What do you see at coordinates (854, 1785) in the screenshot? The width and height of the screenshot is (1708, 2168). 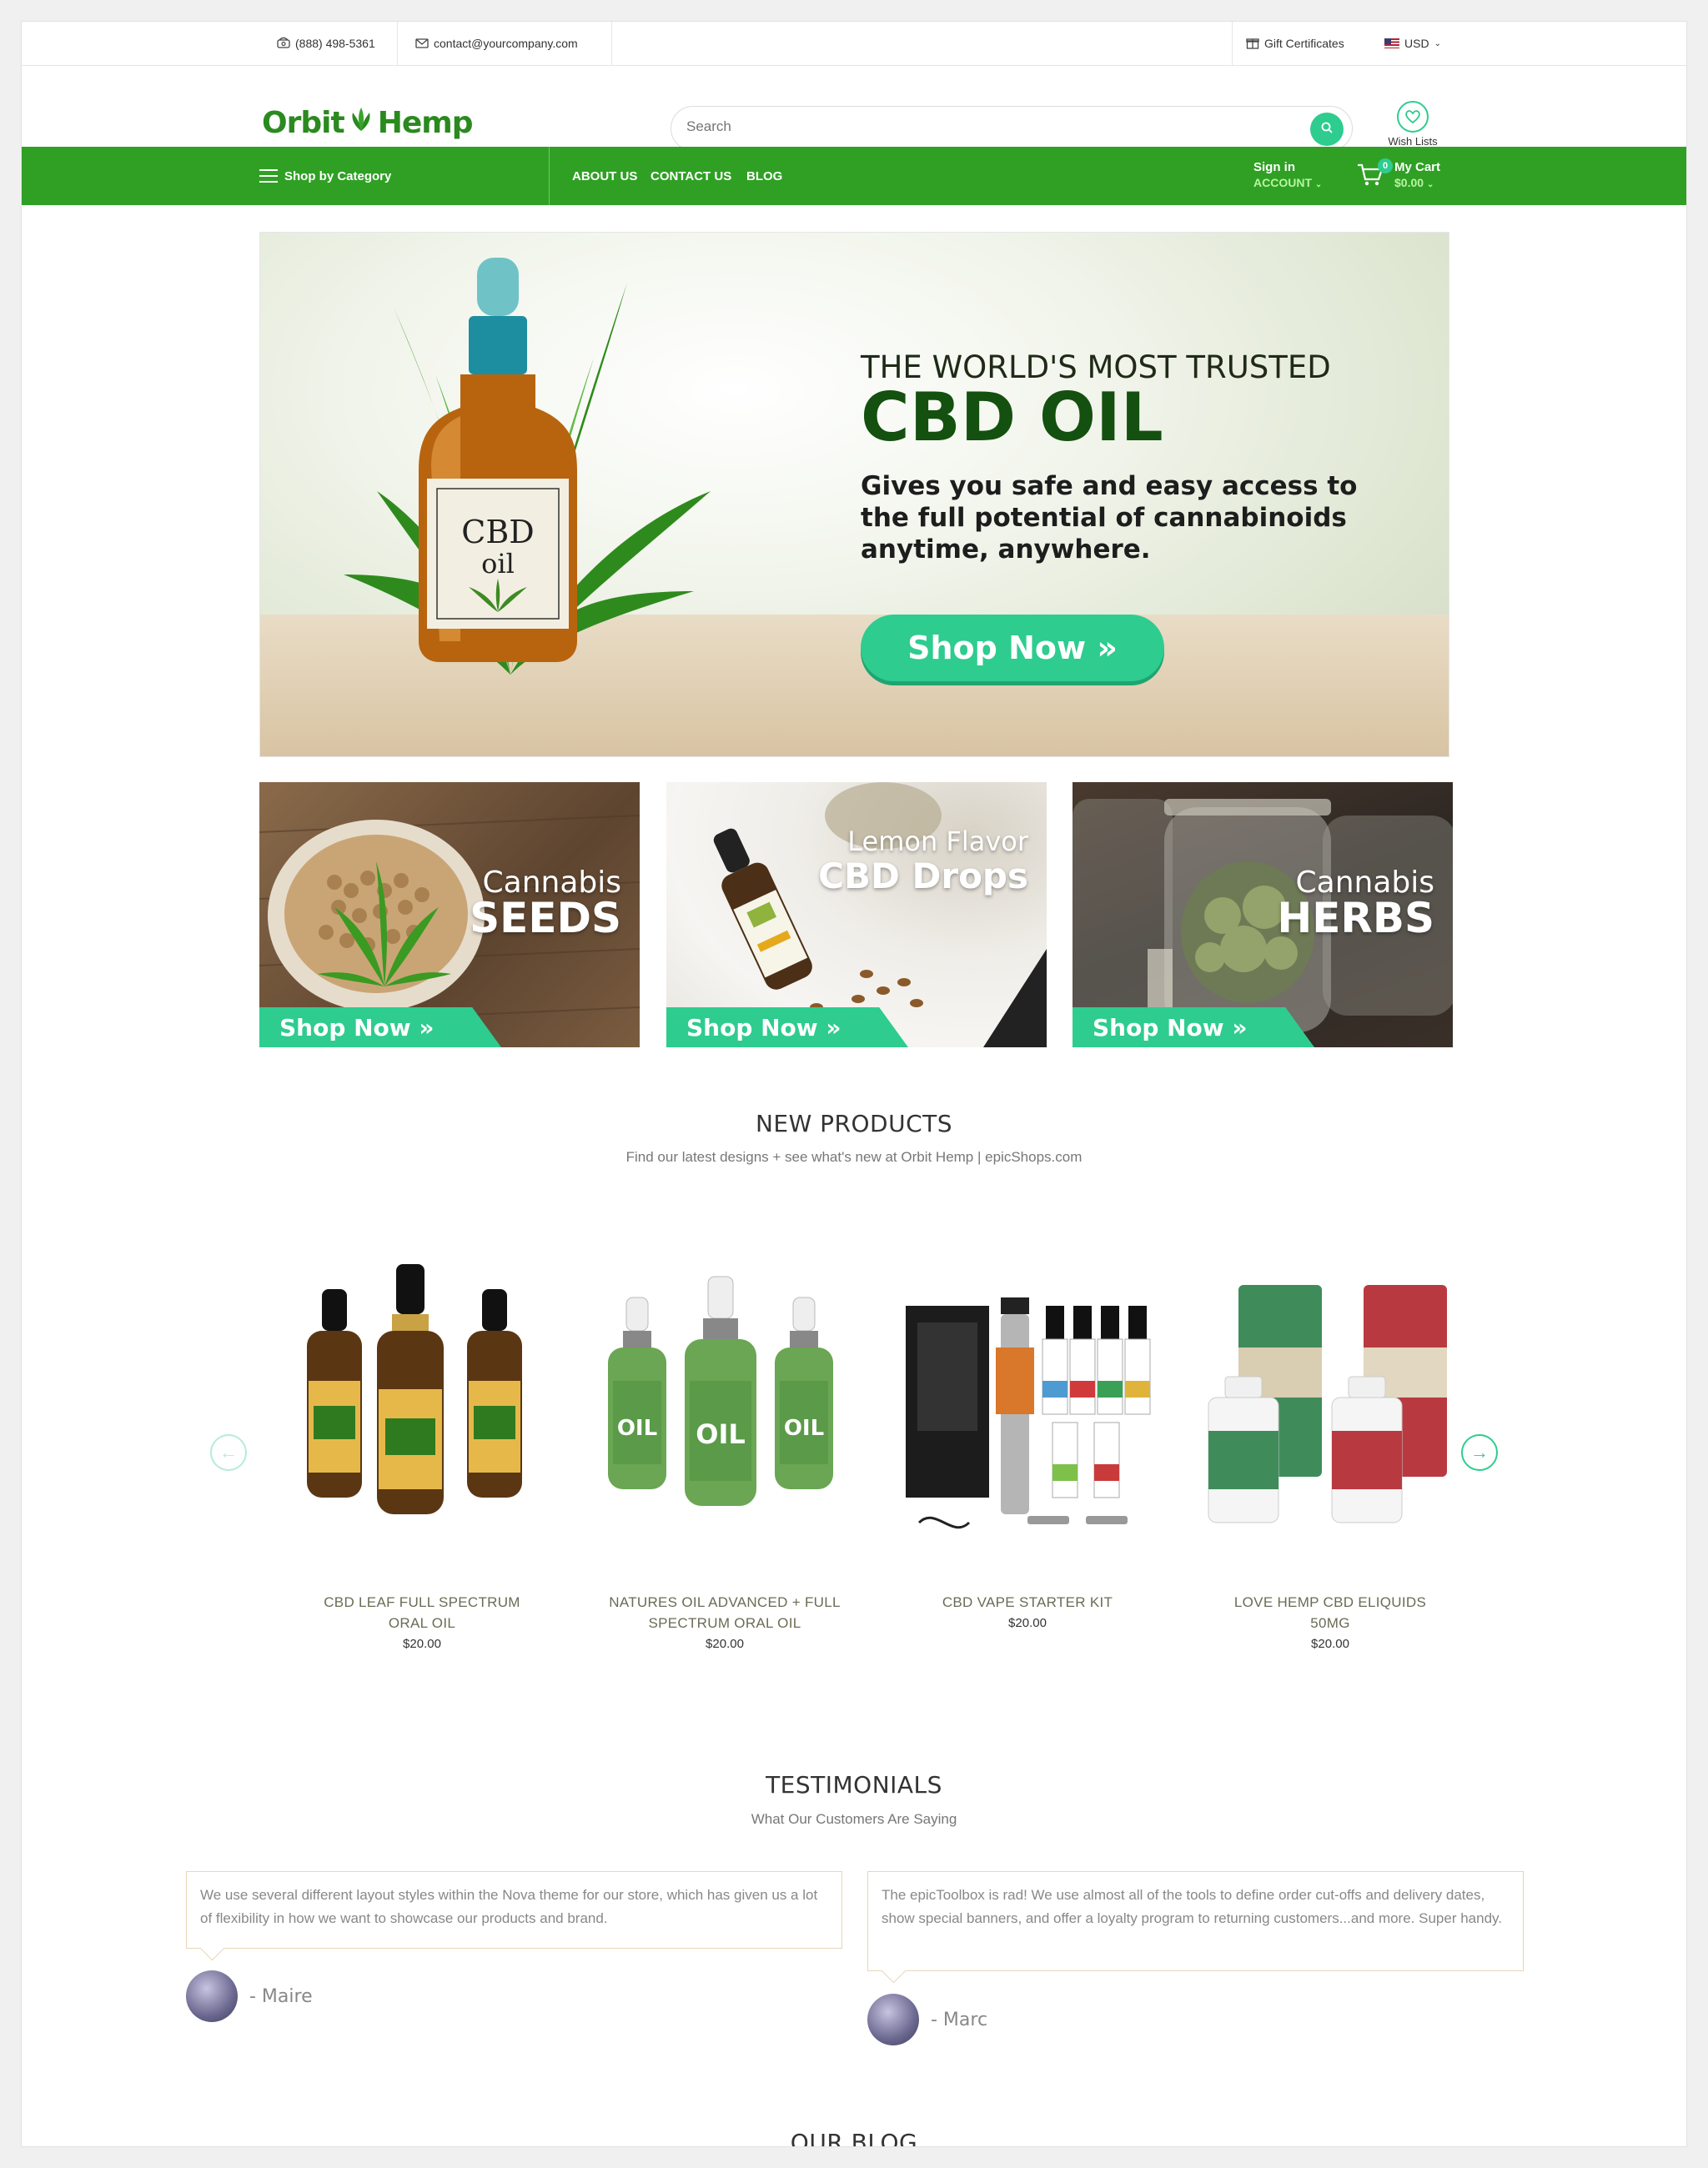 I see `testimonials-title: TESTIMONIALS` at bounding box center [854, 1785].